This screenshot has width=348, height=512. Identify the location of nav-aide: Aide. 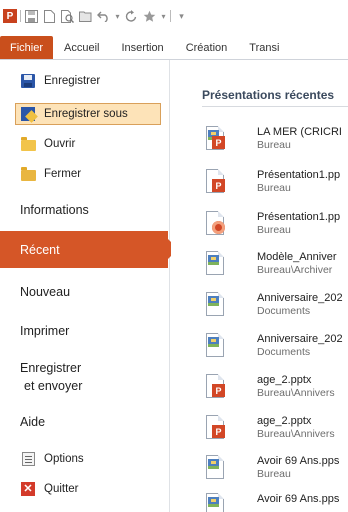
(84, 422).